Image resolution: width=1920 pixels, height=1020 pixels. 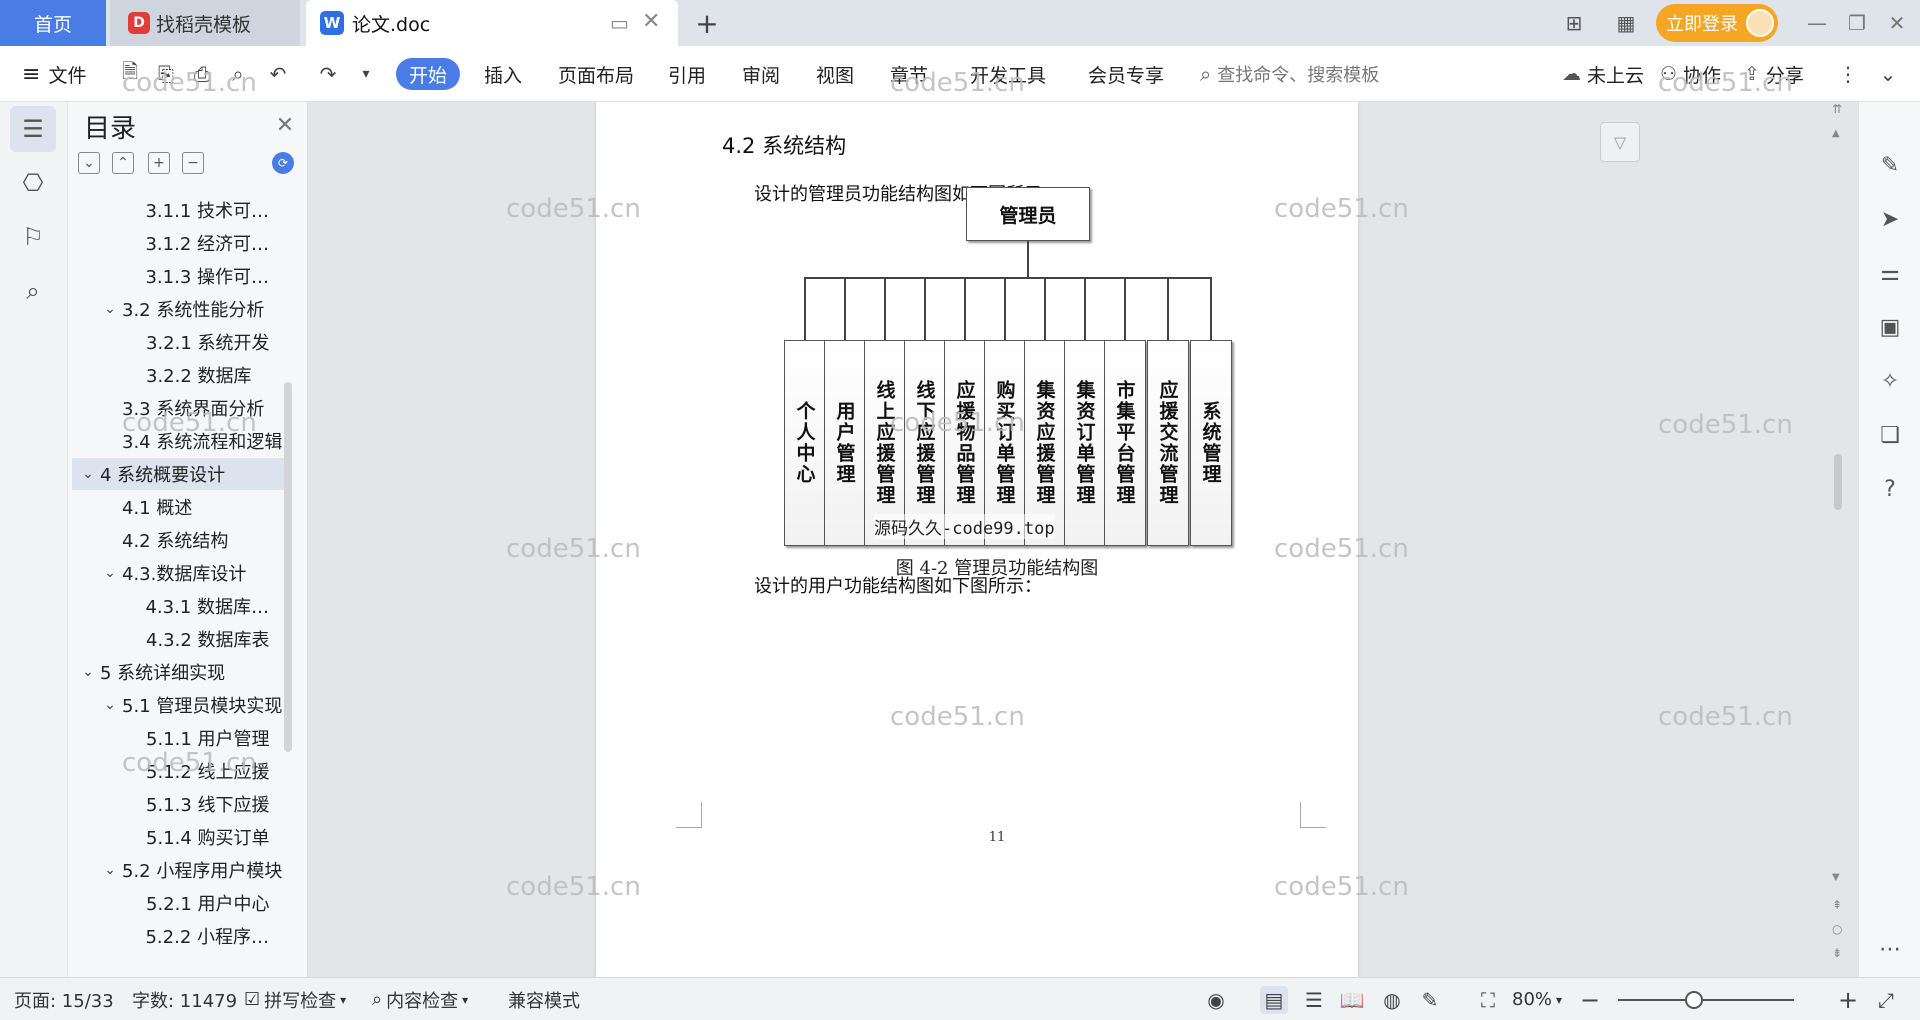 What do you see at coordinates (1008, 74) in the screenshot?
I see `tab-developer: 开发工具` at bounding box center [1008, 74].